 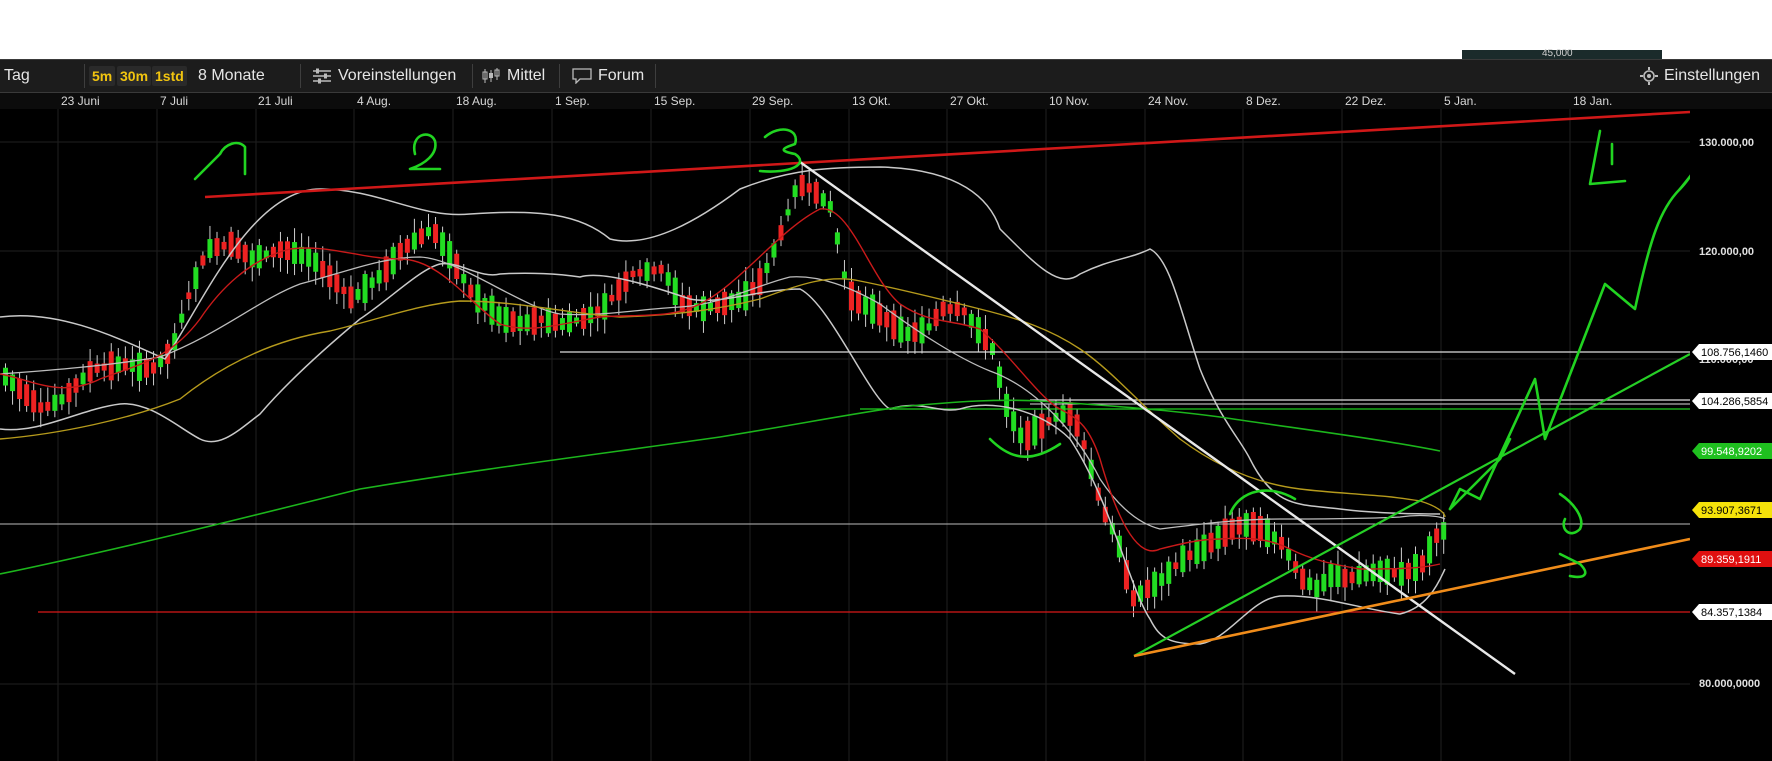 What do you see at coordinates (1557, 53) in the screenshot?
I see `header-sliver-value: 45,000` at bounding box center [1557, 53].